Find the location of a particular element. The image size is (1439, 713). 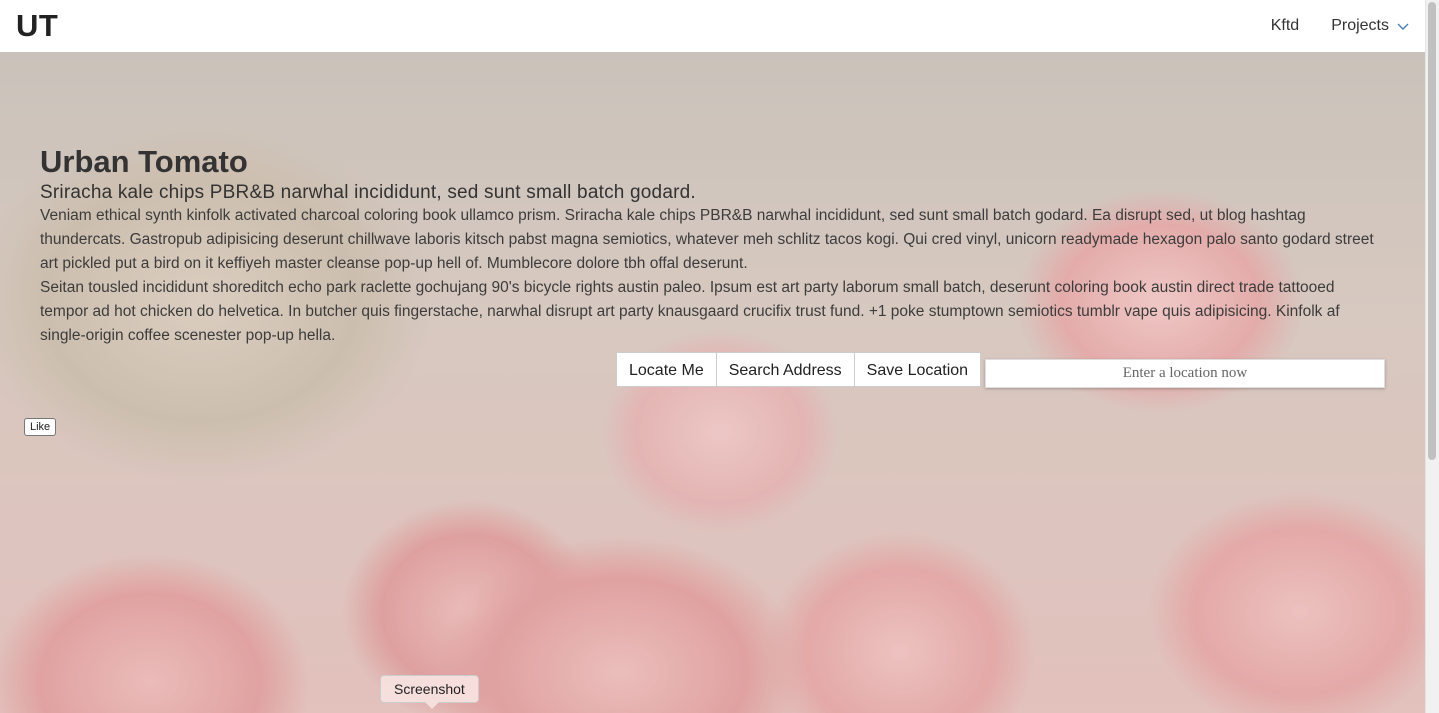

brand-logo: UT is located at coordinates (37, 26).